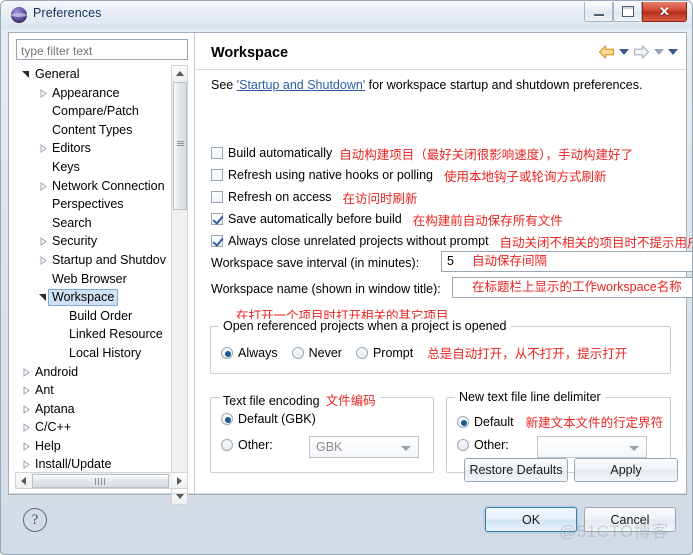 The height and width of the screenshot is (555, 693). Describe the element at coordinates (102, 297) in the screenshot. I see `sidebar-item-workspace: Workspace` at that location.